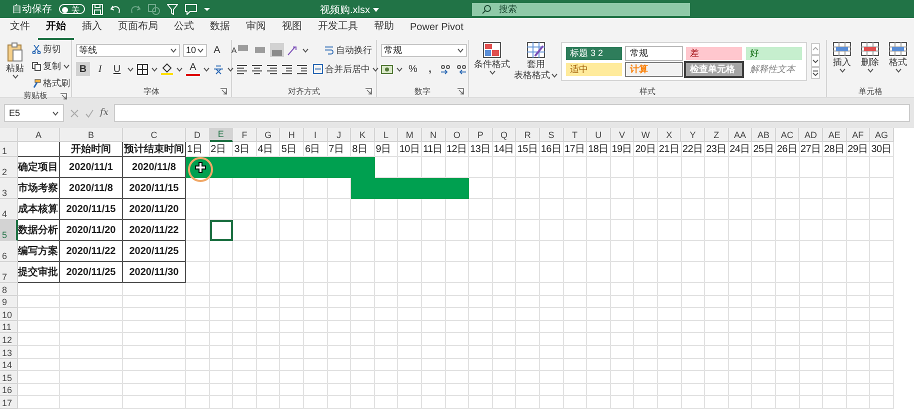 This screenshot has height=409, width=914. What do you see at coordinates (272, 69) in the screenshot?
I see `align-right-icon` at bounding box center [272, 69].